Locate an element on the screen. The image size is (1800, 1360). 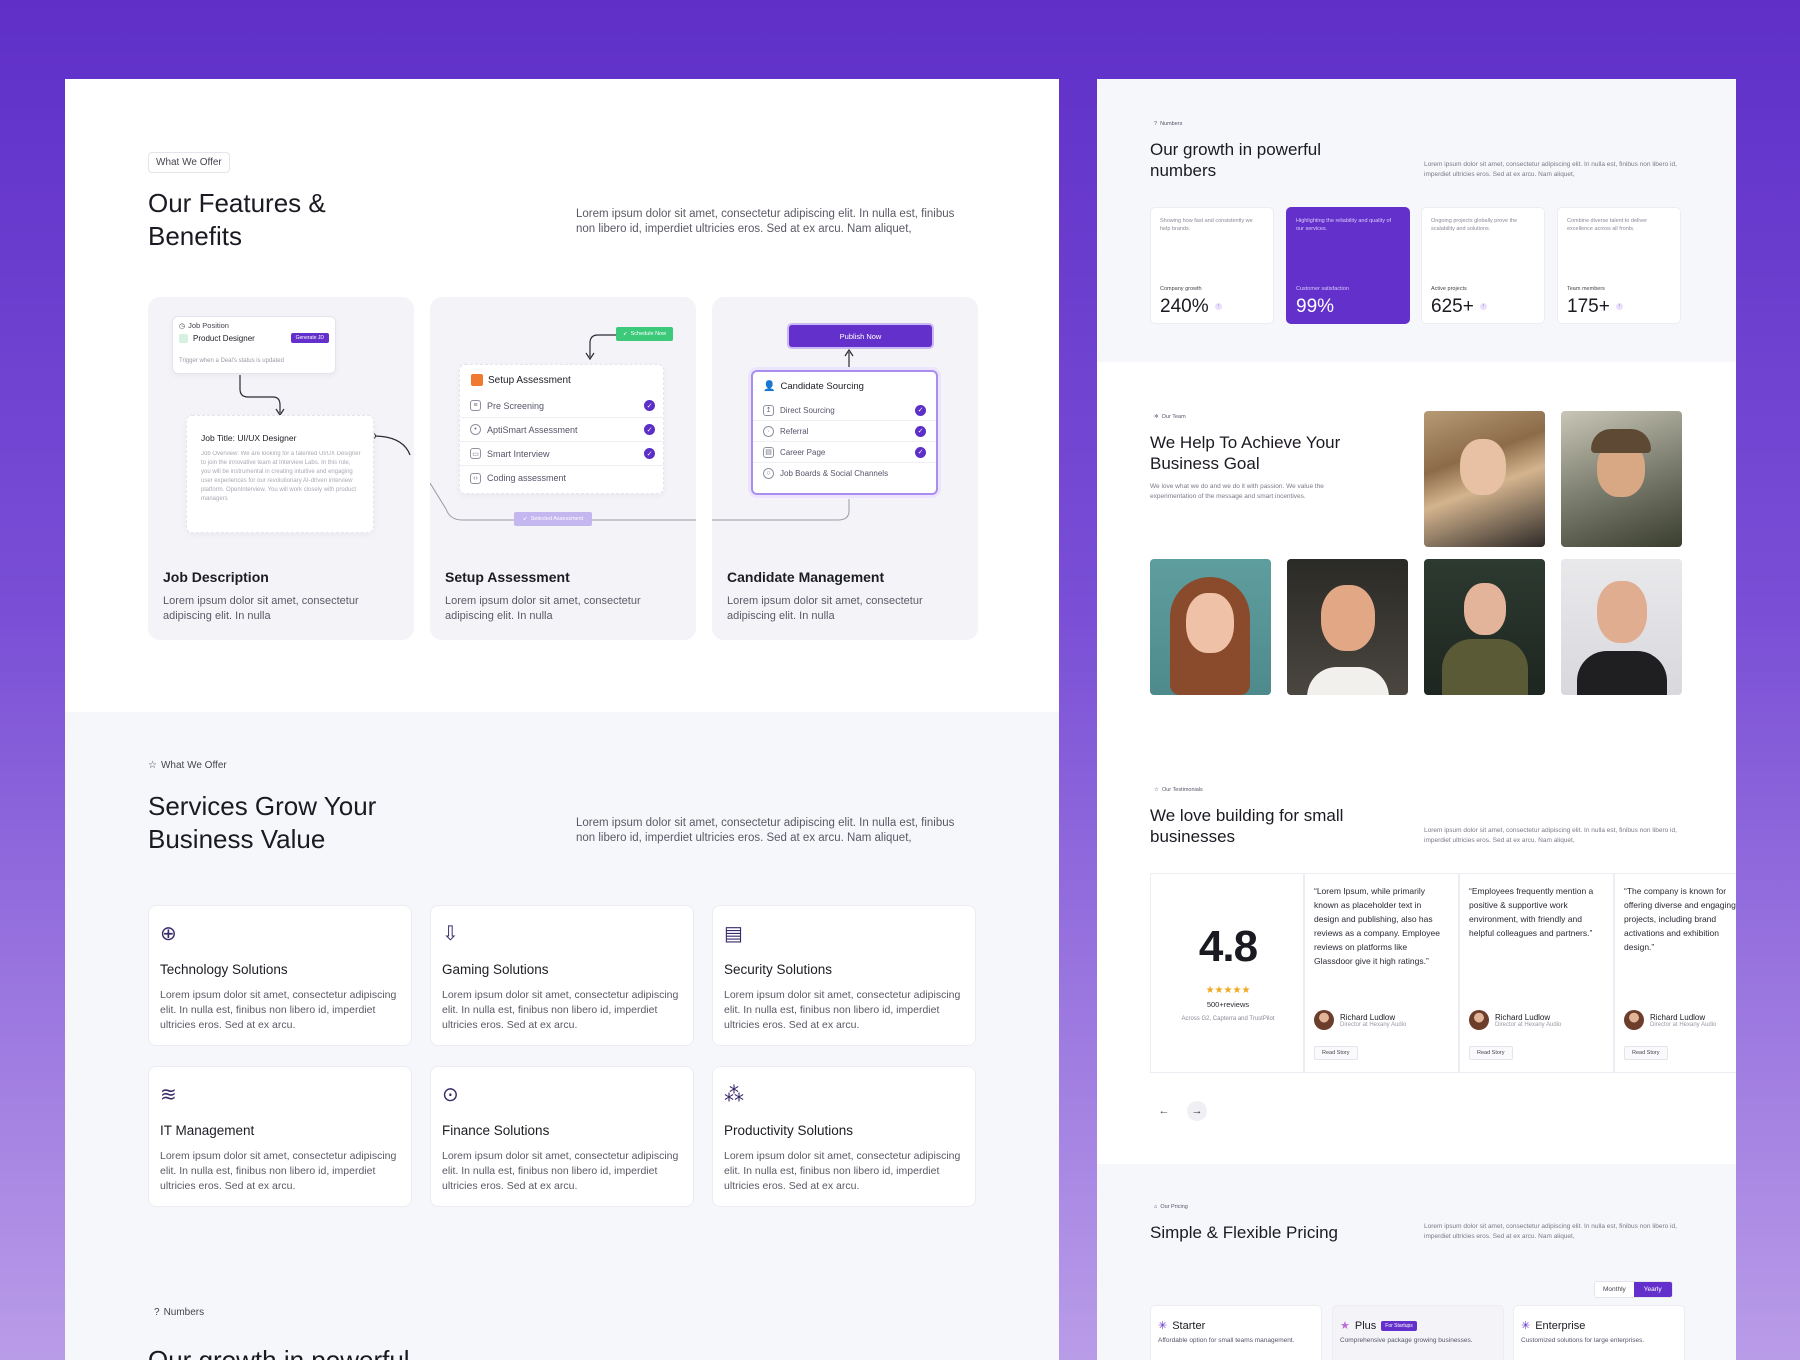
testimonials-title: We love building for small businesses is located at coordinates (1247, 826).